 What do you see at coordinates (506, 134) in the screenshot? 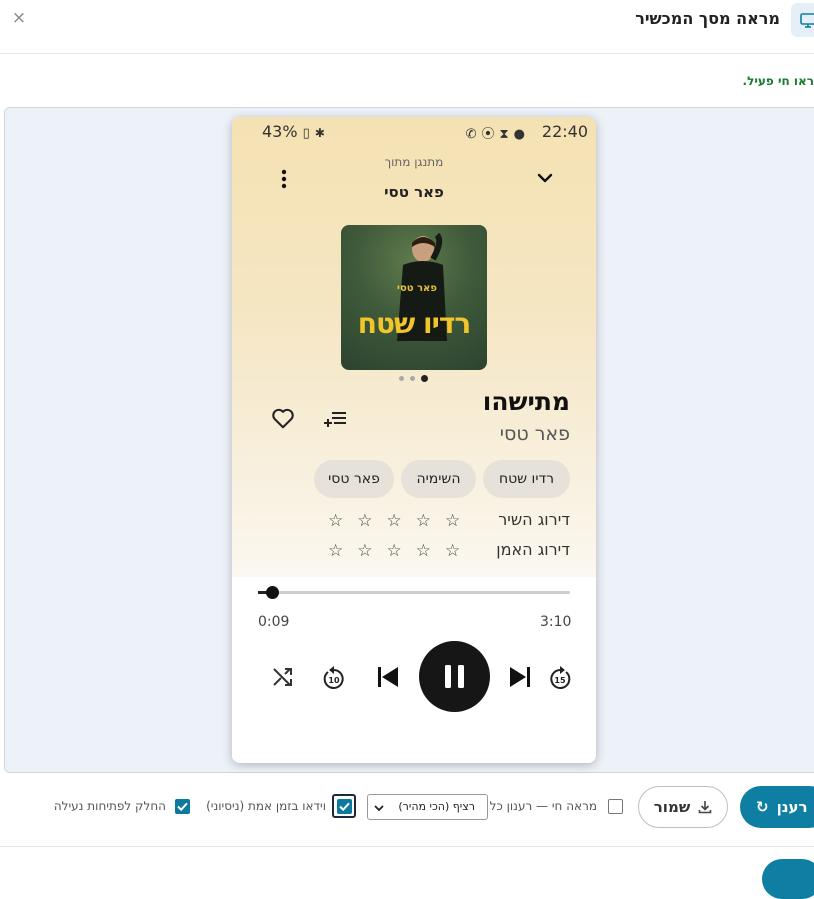
I see `hourglass-icon: ⧗` at bounding box center [506, 134].